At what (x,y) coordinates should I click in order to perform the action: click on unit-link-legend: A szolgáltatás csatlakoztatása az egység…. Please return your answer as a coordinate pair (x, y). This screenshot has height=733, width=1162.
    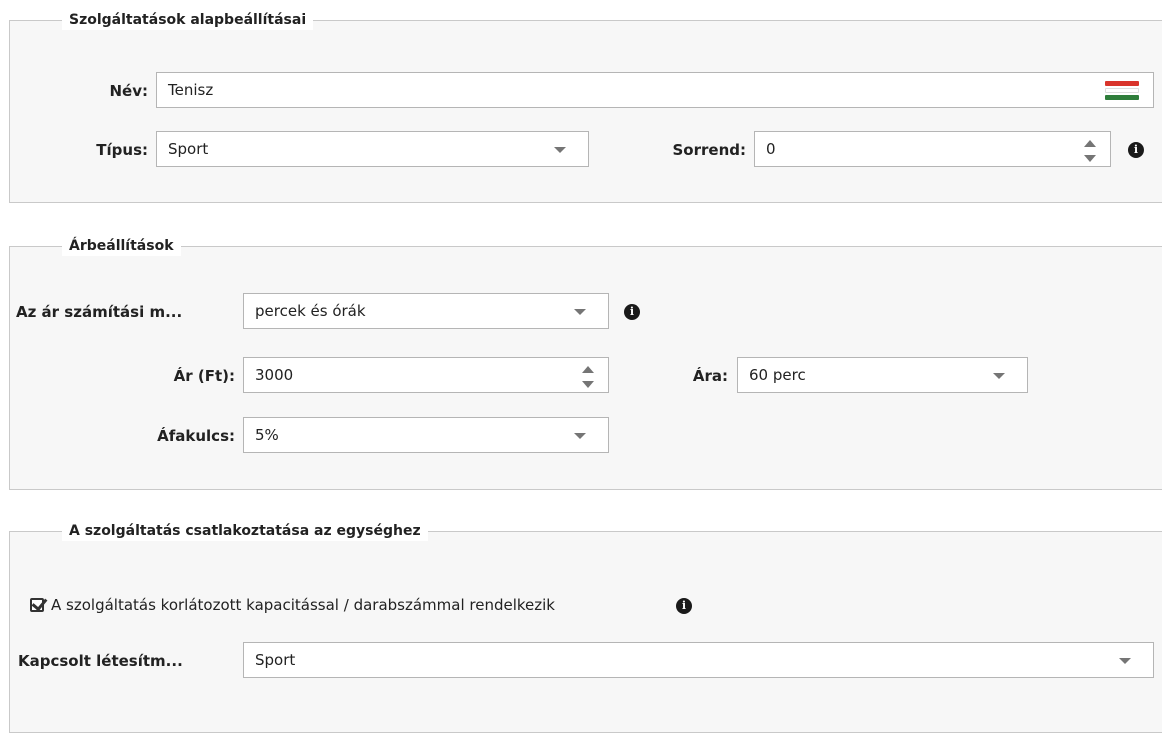
    Looking at the image, I should click on (245, 531).